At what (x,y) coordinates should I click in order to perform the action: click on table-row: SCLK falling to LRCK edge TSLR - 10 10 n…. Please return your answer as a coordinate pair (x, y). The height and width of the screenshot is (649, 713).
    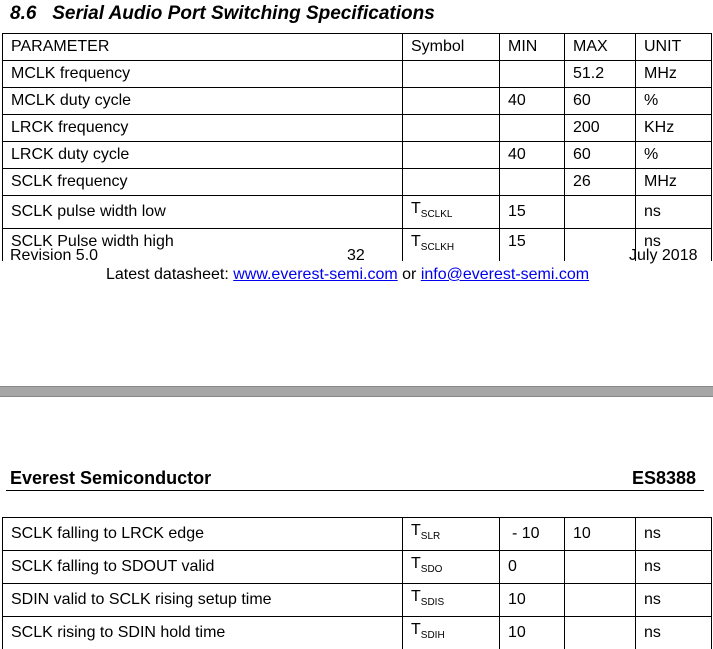
    Looking at the image, I should click on (357, 534).